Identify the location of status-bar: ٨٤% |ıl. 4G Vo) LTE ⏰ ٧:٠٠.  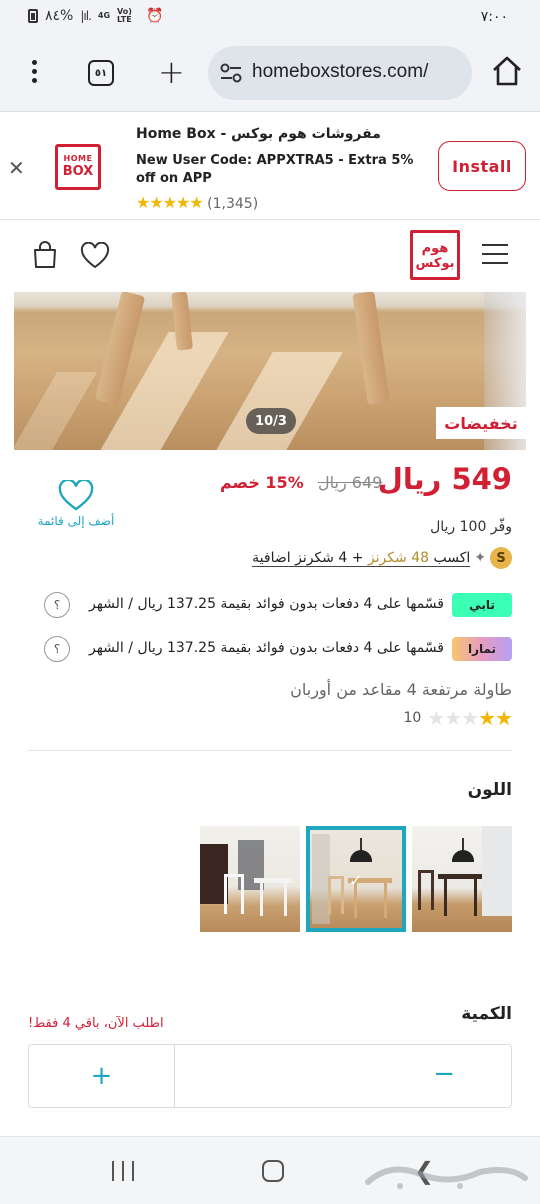
(270, 18).